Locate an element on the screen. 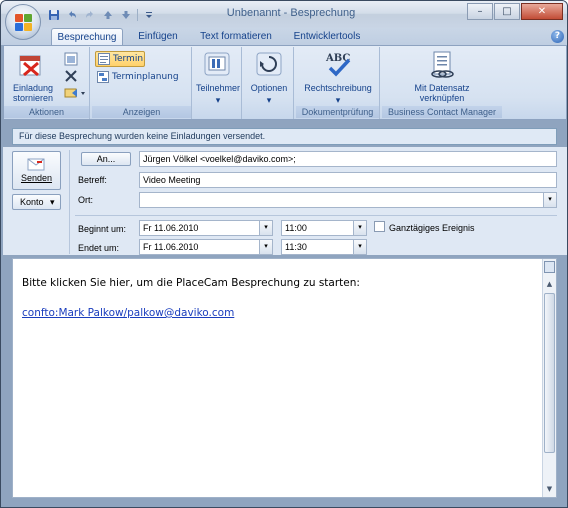 The height and width of the screenshot is (508, 568). konto-dropdown-arrow: ▾ is located at coordinates (52, 202).